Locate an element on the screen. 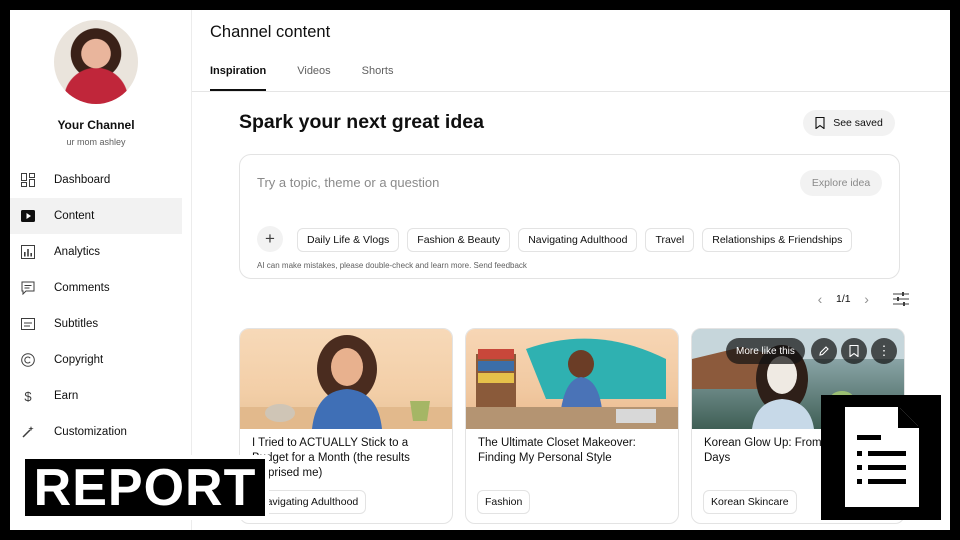 The width and height of the screenshot is (960, 540). pagination: ‹ 1/1 › is located at coordinates (860, 299).